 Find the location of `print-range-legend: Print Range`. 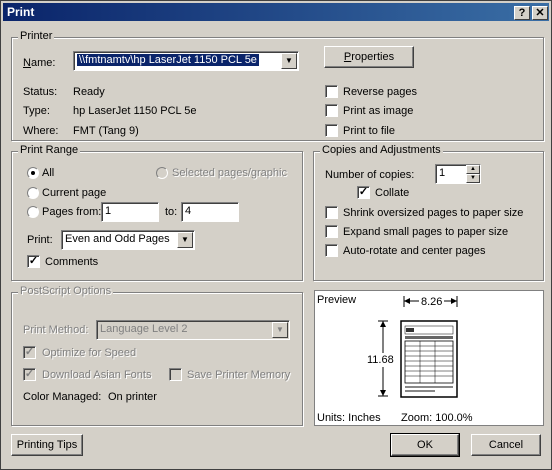

print-range-legend: Print Range is located at coordinates (49, 150).